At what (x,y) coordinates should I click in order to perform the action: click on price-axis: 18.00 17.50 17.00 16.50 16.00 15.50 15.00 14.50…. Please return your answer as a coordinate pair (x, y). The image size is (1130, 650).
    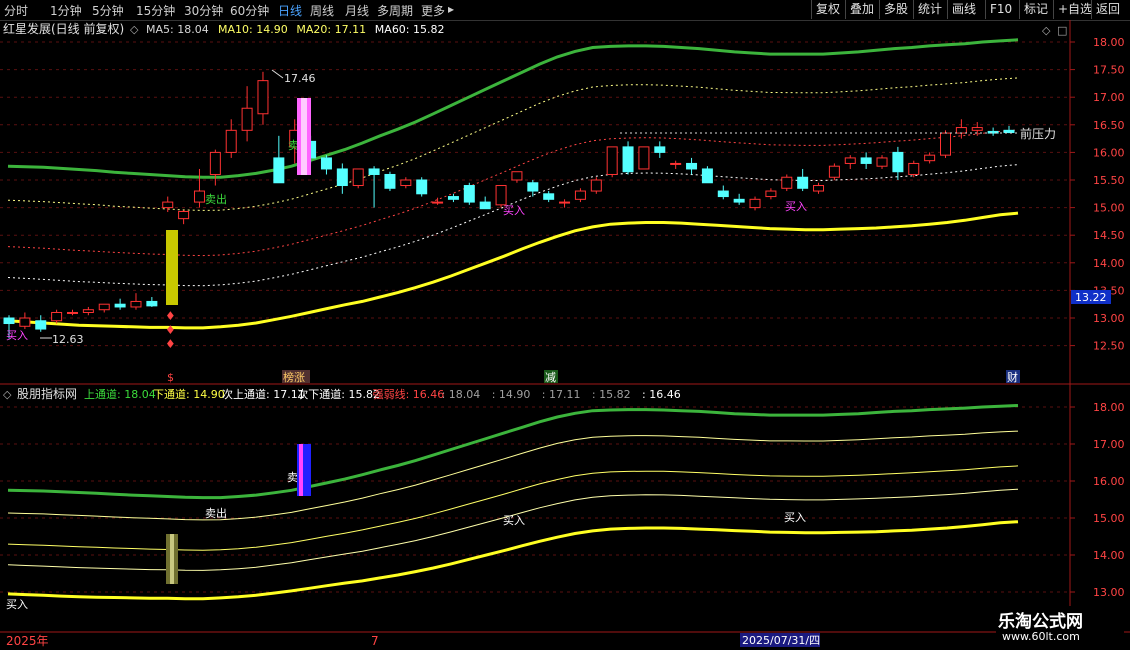
    Looking at the image, I should click on (1097, 194).